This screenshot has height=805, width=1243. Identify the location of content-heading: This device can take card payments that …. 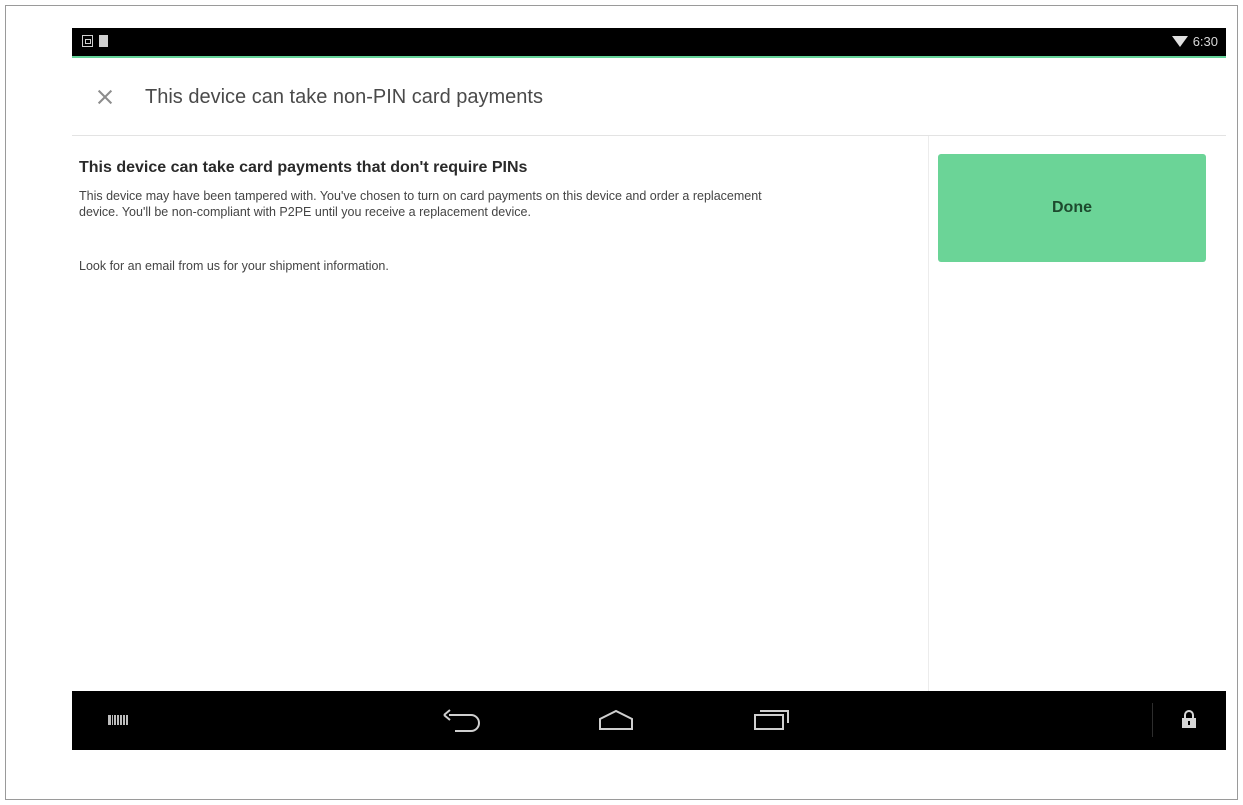
(303, 167).